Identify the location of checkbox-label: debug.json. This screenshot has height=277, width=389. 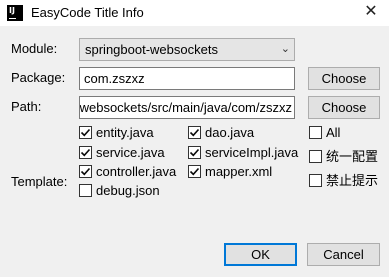
(128, 190).